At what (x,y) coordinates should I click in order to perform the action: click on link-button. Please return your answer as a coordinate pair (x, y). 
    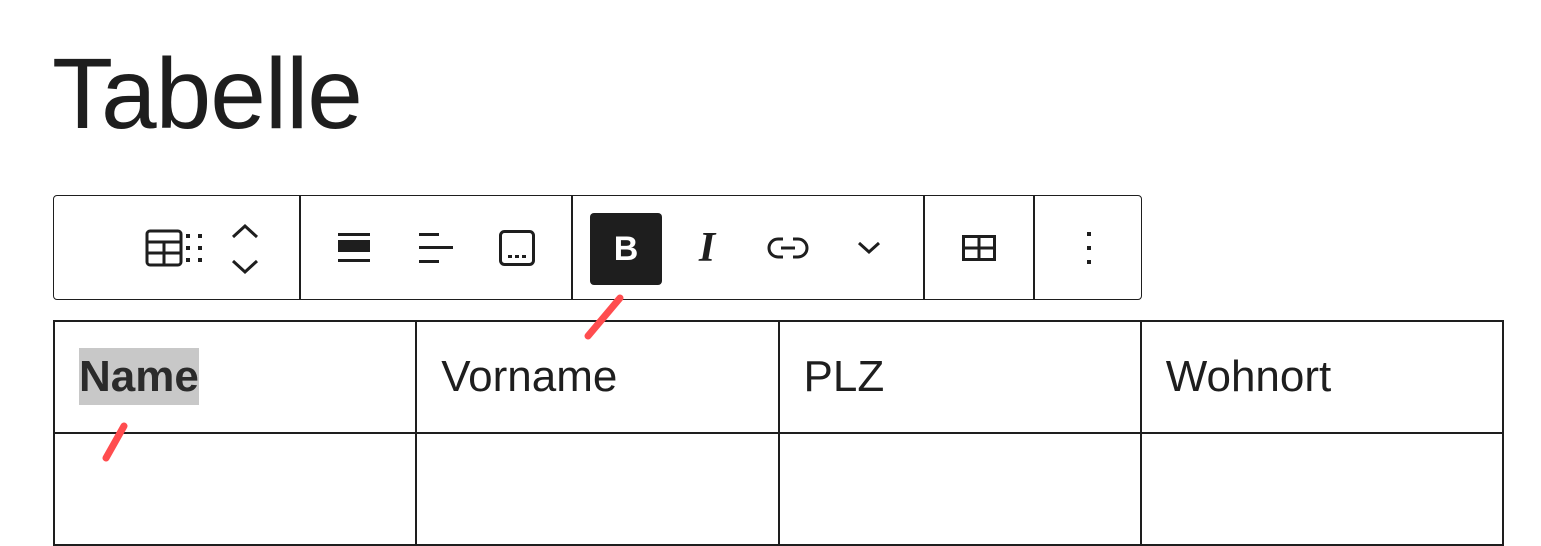
    Looking at the image, I should click on (788, 248).